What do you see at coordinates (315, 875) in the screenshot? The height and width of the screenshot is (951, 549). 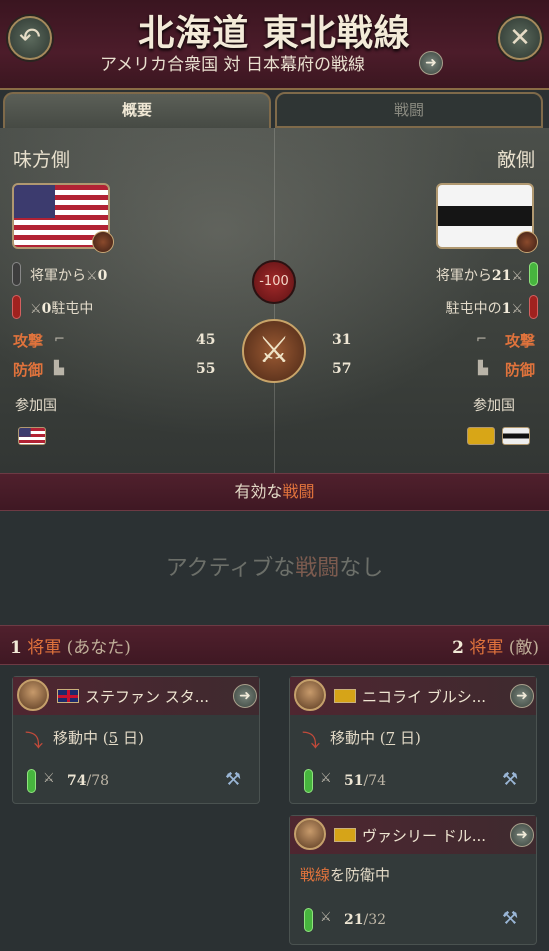 I see `general-status-accent: 戦線` at bounding box center [315, 875].